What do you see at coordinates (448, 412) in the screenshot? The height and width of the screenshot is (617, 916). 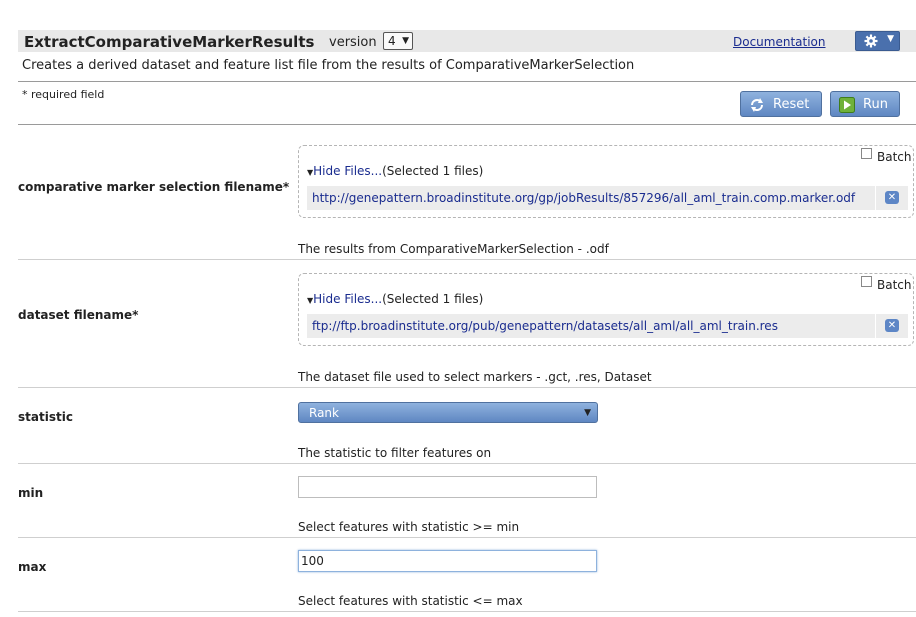 I see `statistic-select: Rank ▼` at bounding box center [448, 412].